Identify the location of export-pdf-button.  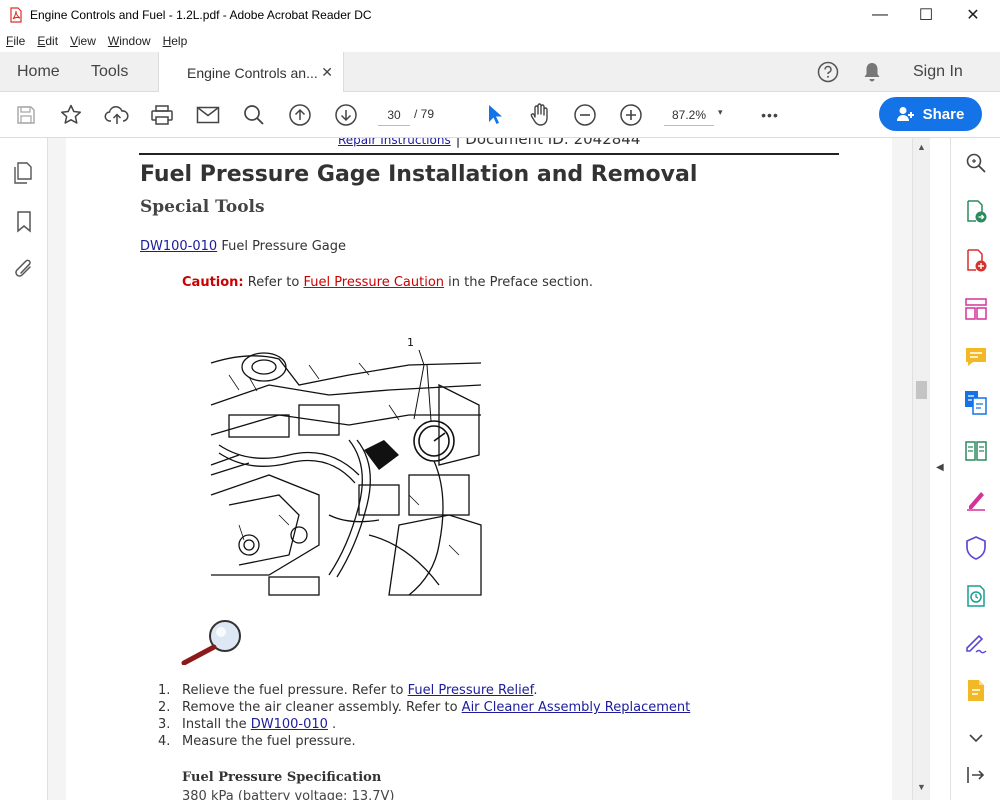
(976, 212).